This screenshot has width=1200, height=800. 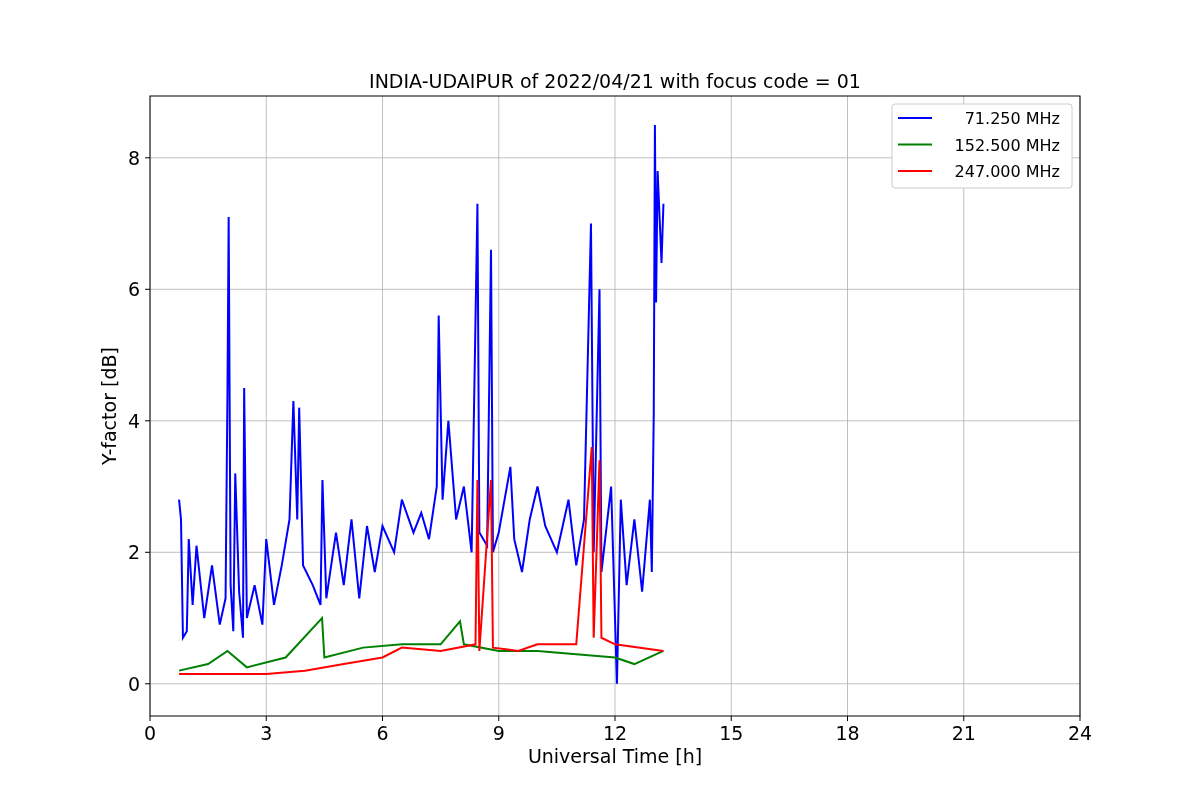 I want to click on x-tick-label: 3, so click(x=266, y=733).